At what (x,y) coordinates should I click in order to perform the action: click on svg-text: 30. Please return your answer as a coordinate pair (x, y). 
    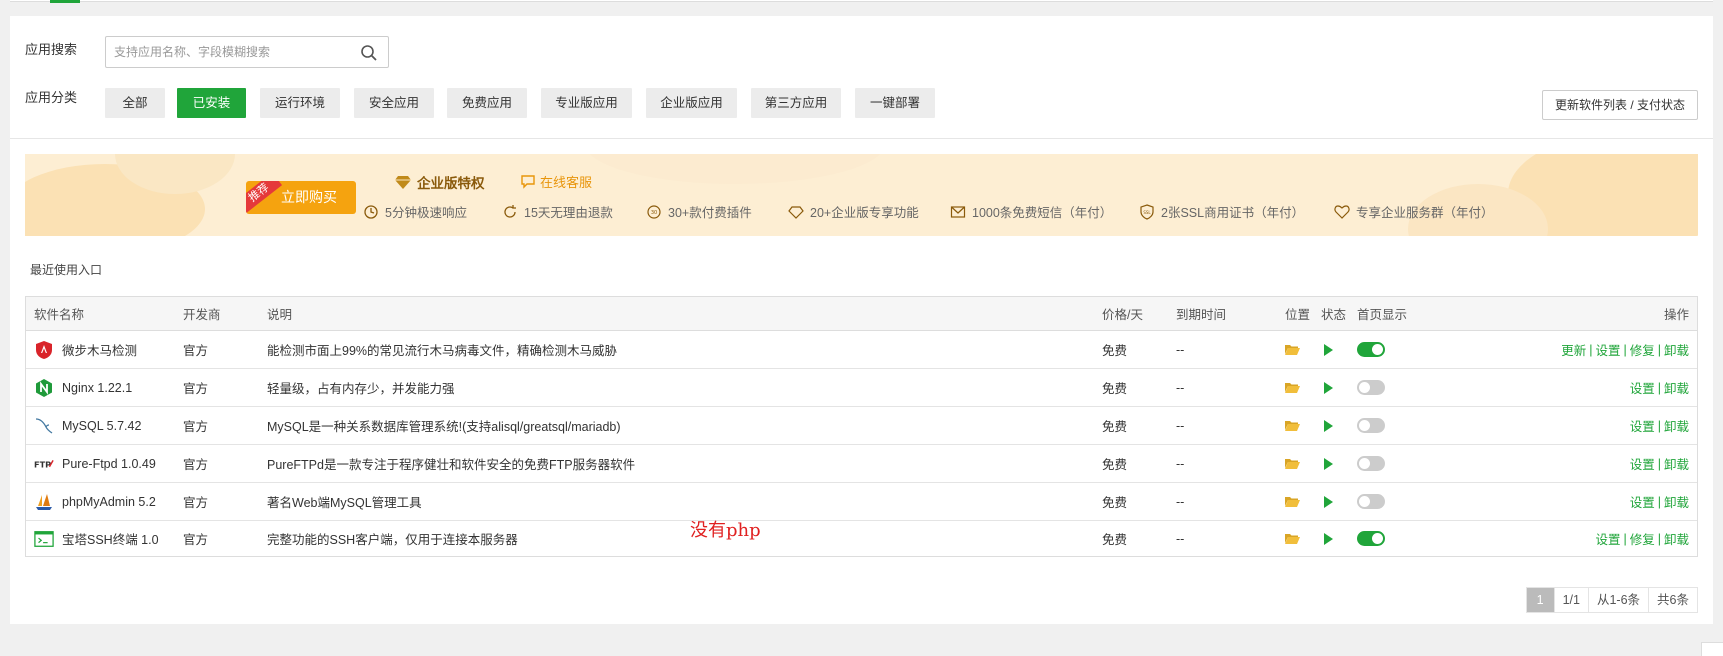
    Looking at the image, I should click on (654, 213).